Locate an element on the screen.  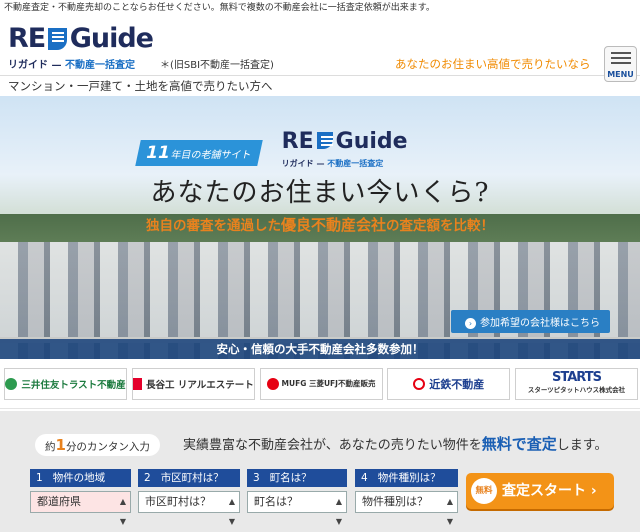
property-type-select: 物件種別は？ ▲ ▼ is located at coordinates (406, 508).